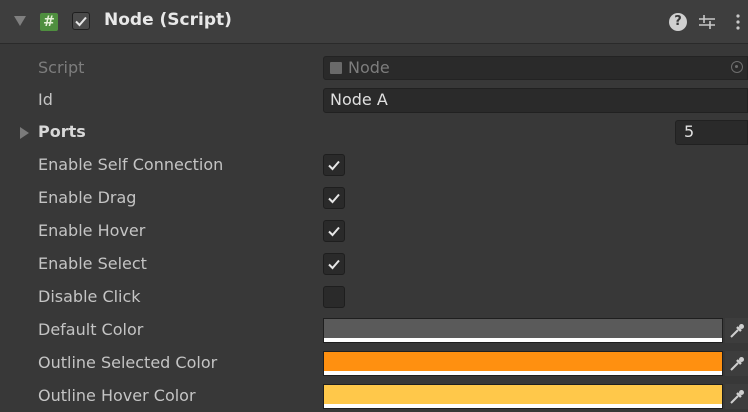  Describe the element at coordinates (738, 22) in the screenshot. I see `kebab-menu-icon` at that location.